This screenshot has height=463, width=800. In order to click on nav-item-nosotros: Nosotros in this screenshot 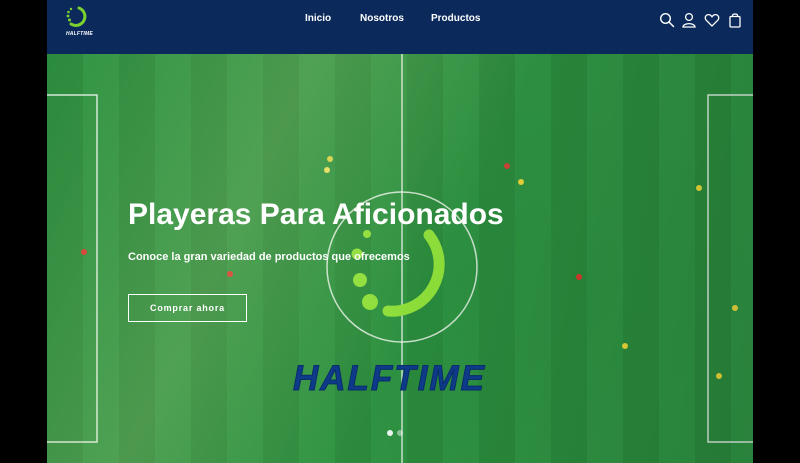, I will do `click(382, 18)`.